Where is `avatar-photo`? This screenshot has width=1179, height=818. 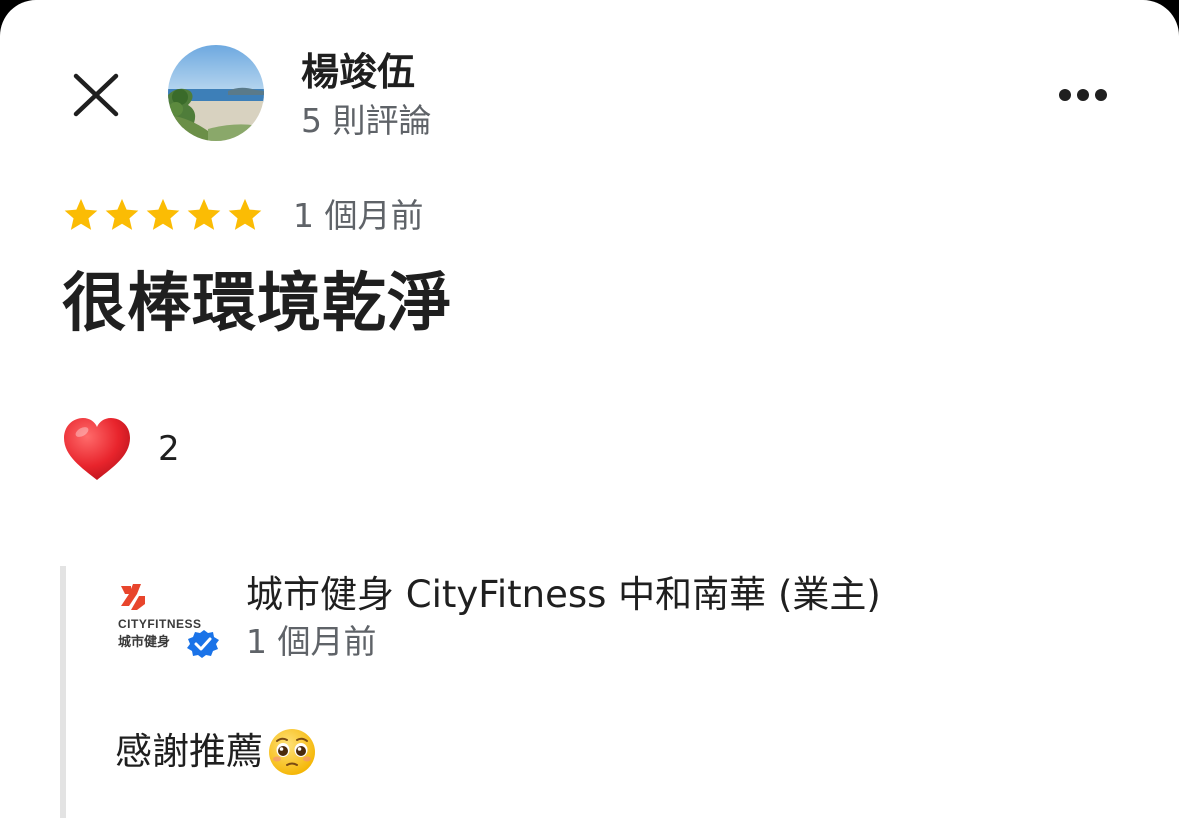 avatar-photo is located at coordinates (216, 93).